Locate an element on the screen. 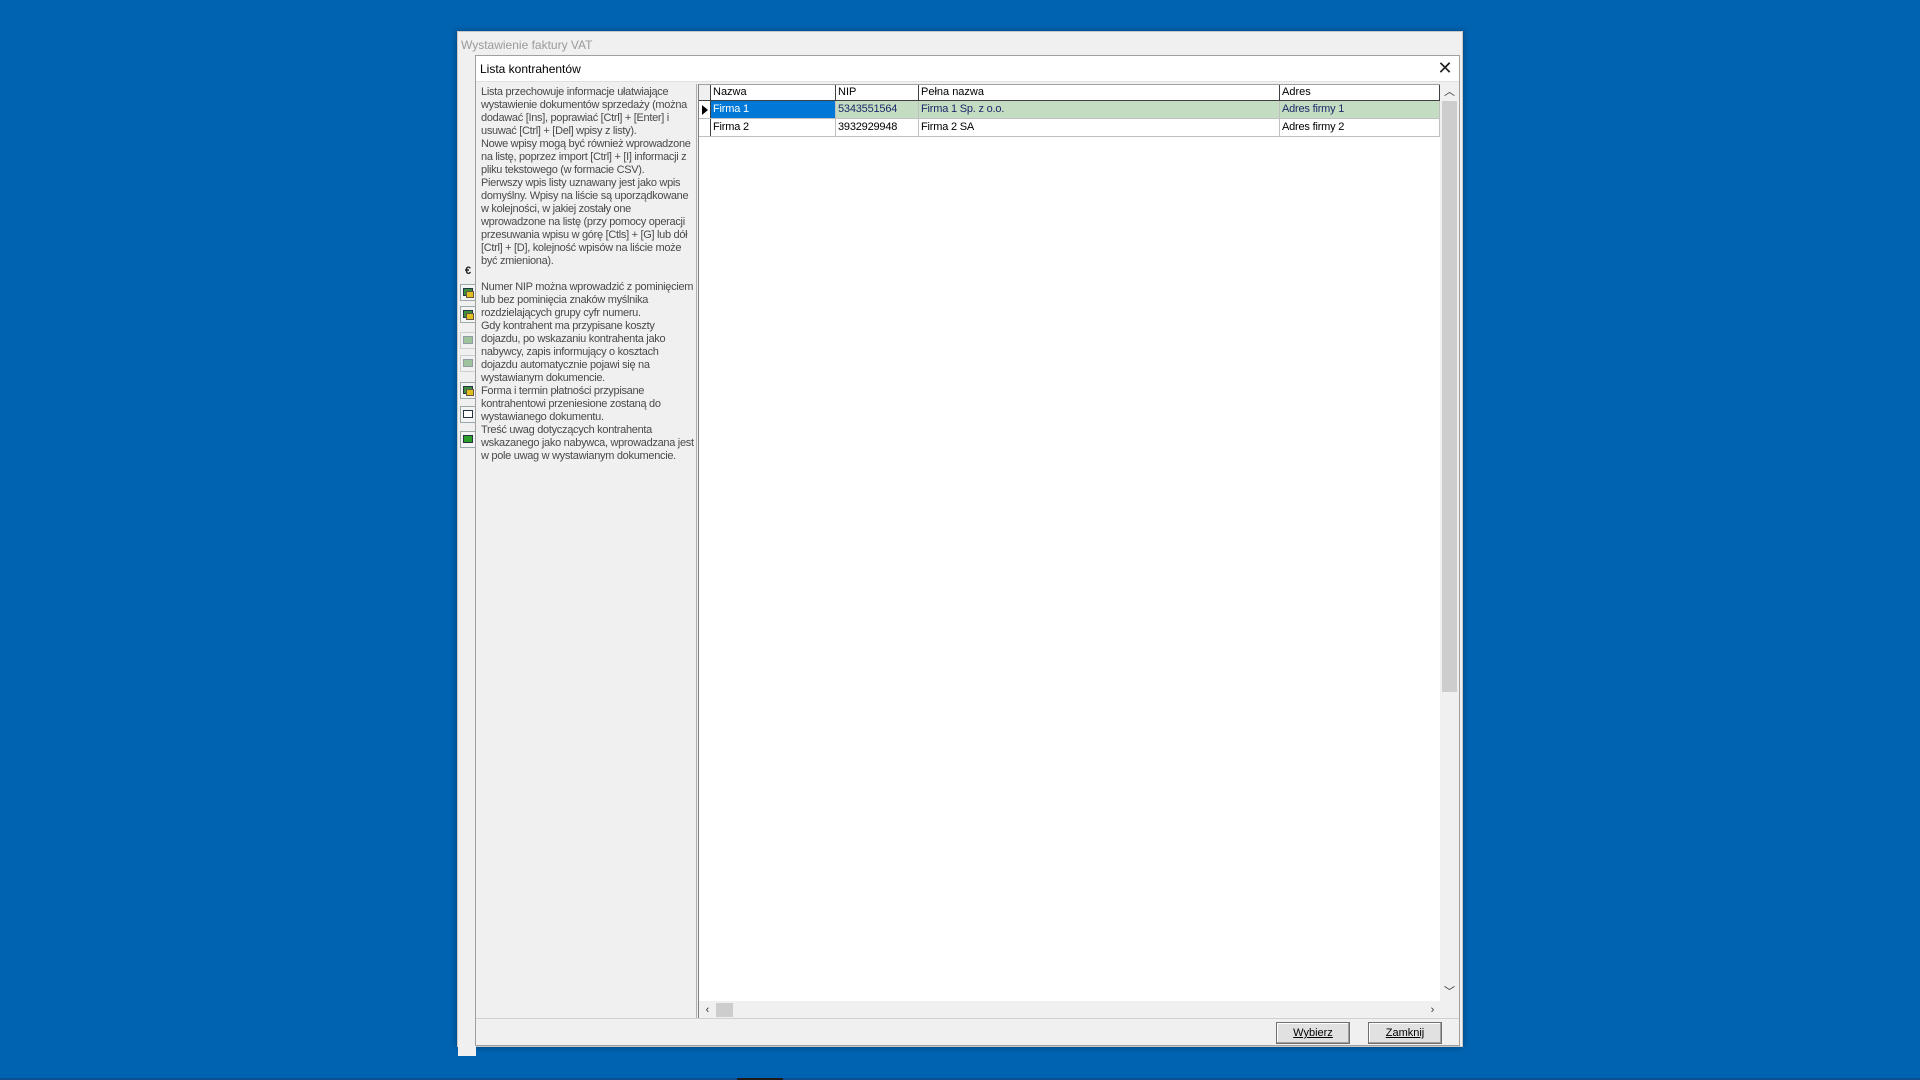  close-button: Zamknij is located at coordinates (1405, 1033).